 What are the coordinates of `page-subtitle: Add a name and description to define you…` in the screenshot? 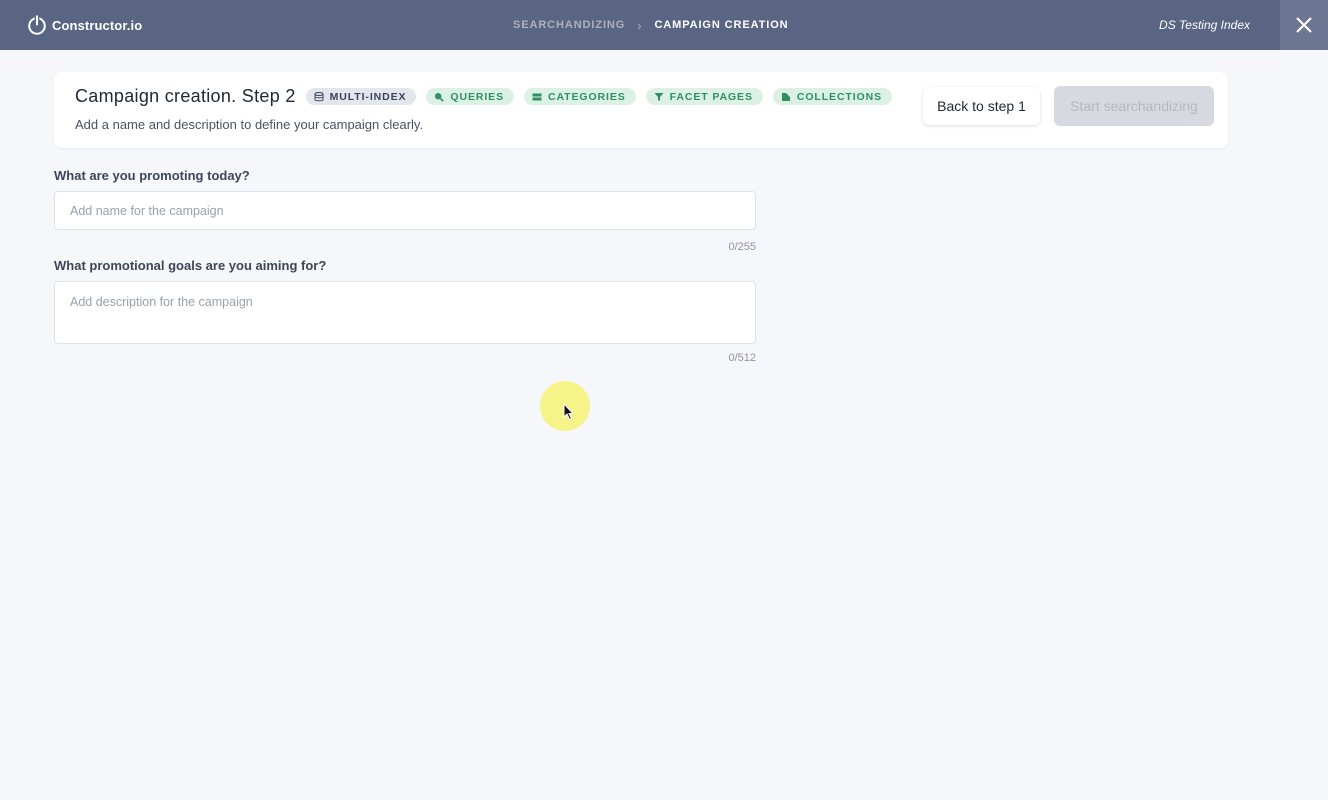 It's located at (249, 124).